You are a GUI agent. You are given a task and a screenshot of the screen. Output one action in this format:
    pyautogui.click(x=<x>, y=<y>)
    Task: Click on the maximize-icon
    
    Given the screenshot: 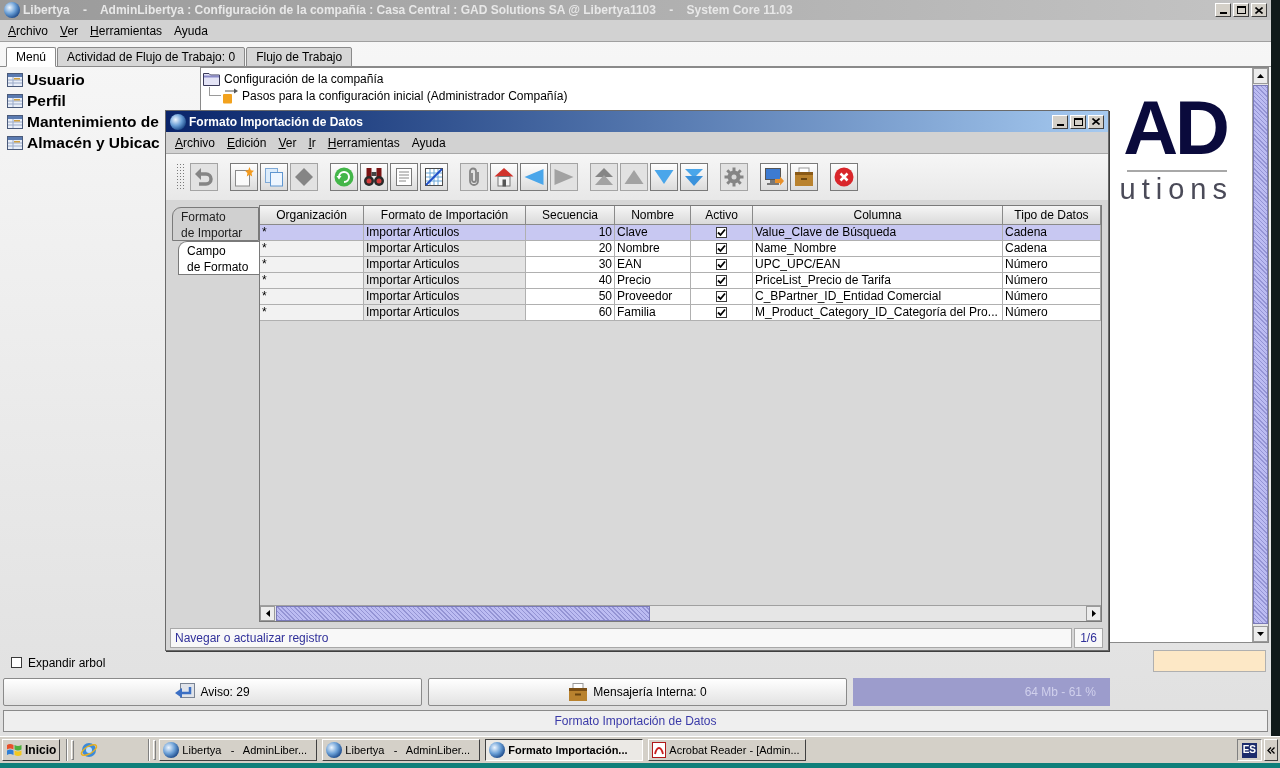 What is the action you would take?
    pyautogui.click(x=1241, y=10)
    